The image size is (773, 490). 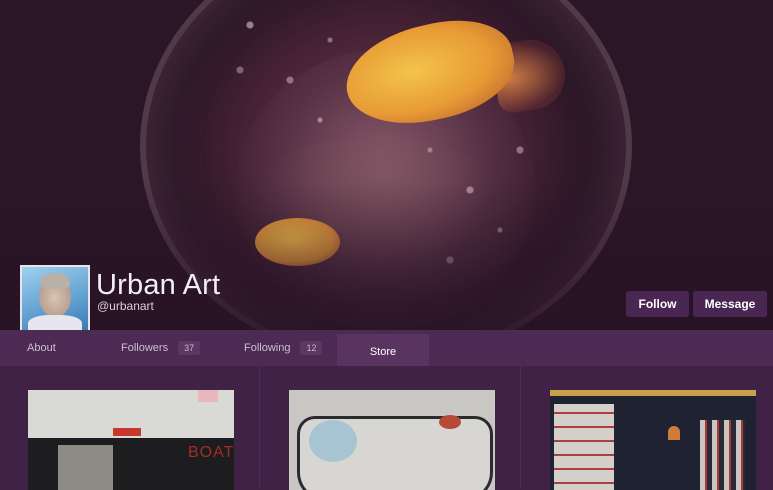 What do you see at coordinates (125, 306) in the screenshot?
I see `profile-handle: @urbanart` at bounding box center [125, 306].